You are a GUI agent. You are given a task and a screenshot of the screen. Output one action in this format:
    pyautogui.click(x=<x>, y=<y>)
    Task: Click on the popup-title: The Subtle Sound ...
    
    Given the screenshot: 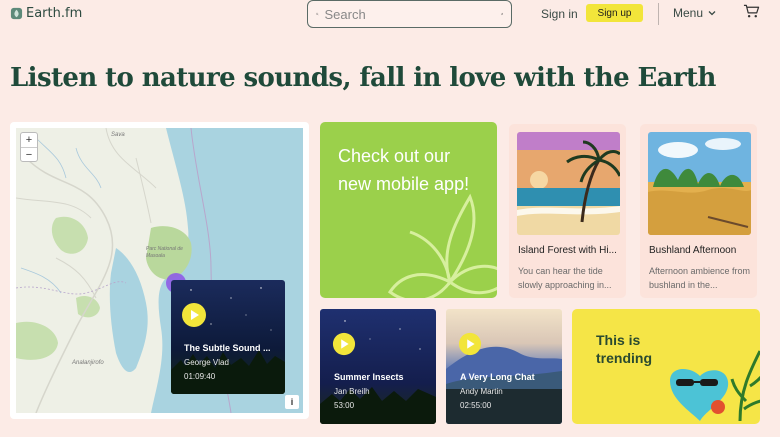 What is the action you would take?
    pyautogui.click(x=227, y=348)
    